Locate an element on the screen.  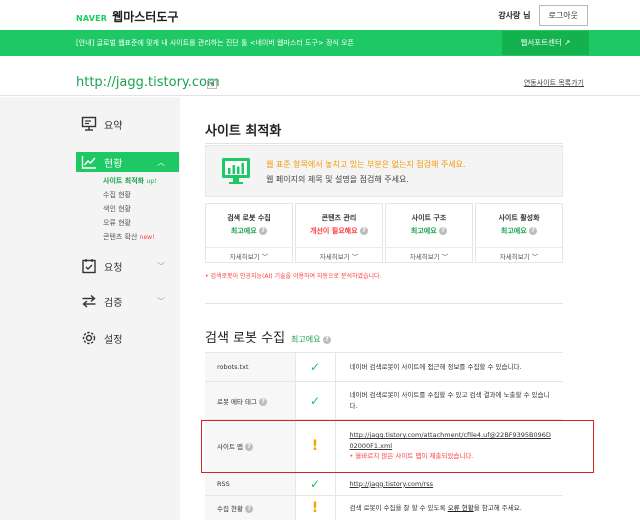
row-label: 로봇 메타 태그 ? is located at coordinates (250, 400).